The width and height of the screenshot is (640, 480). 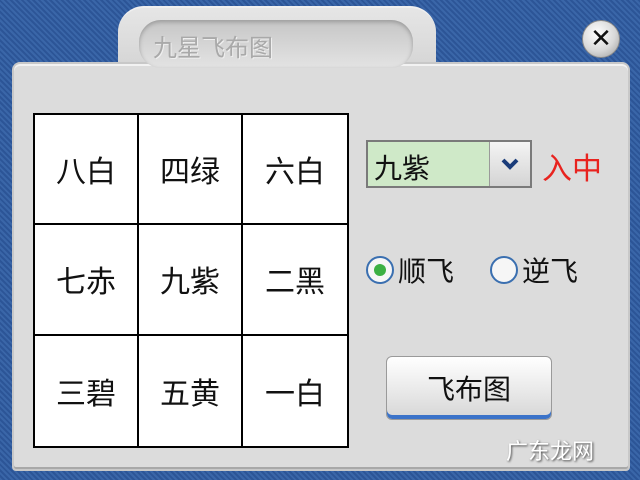 What do you see at coordinates (550, 271) in the screenshot?
I see `radio-reverse-label: 逆飞` at bounding box center [550, 271].